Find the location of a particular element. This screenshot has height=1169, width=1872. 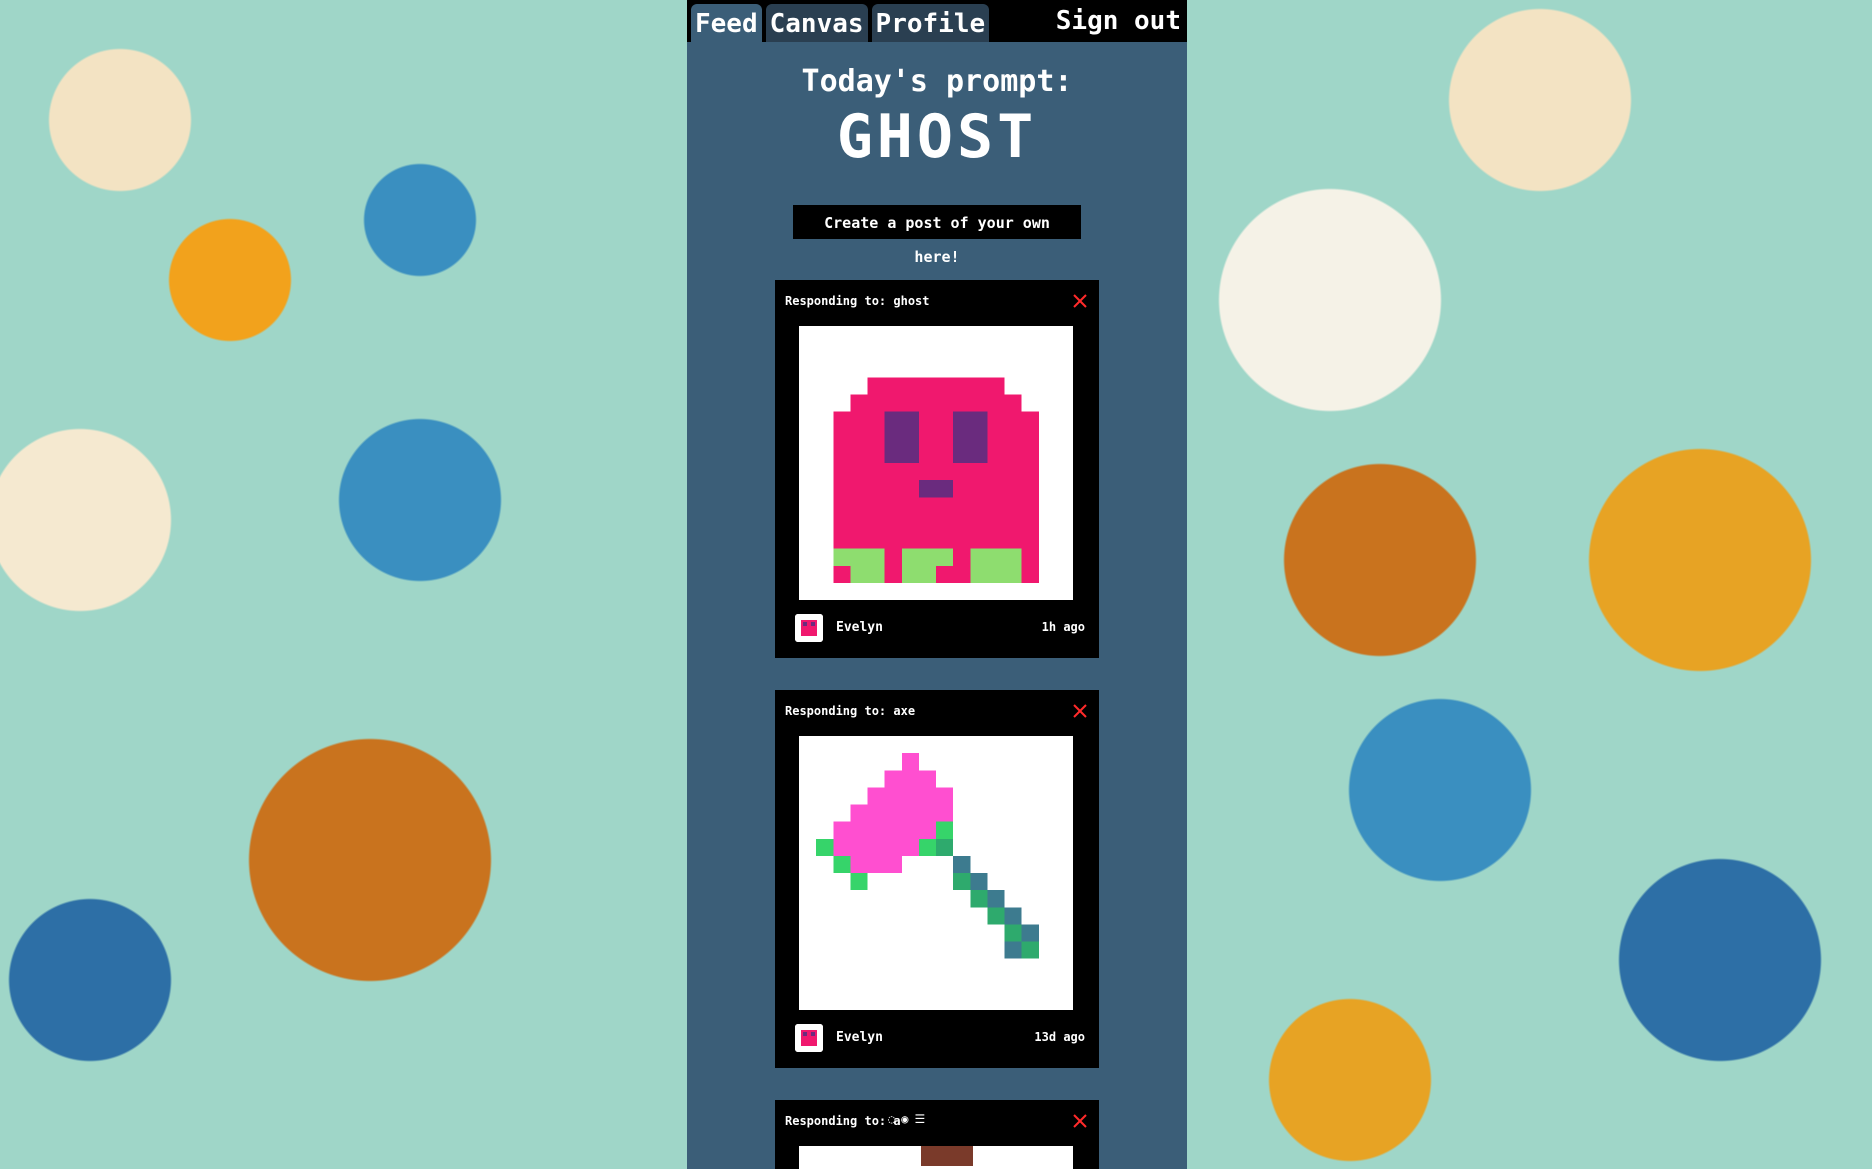

post-footer: Evelyn 13d ago is located at coordinates (937, 1039).